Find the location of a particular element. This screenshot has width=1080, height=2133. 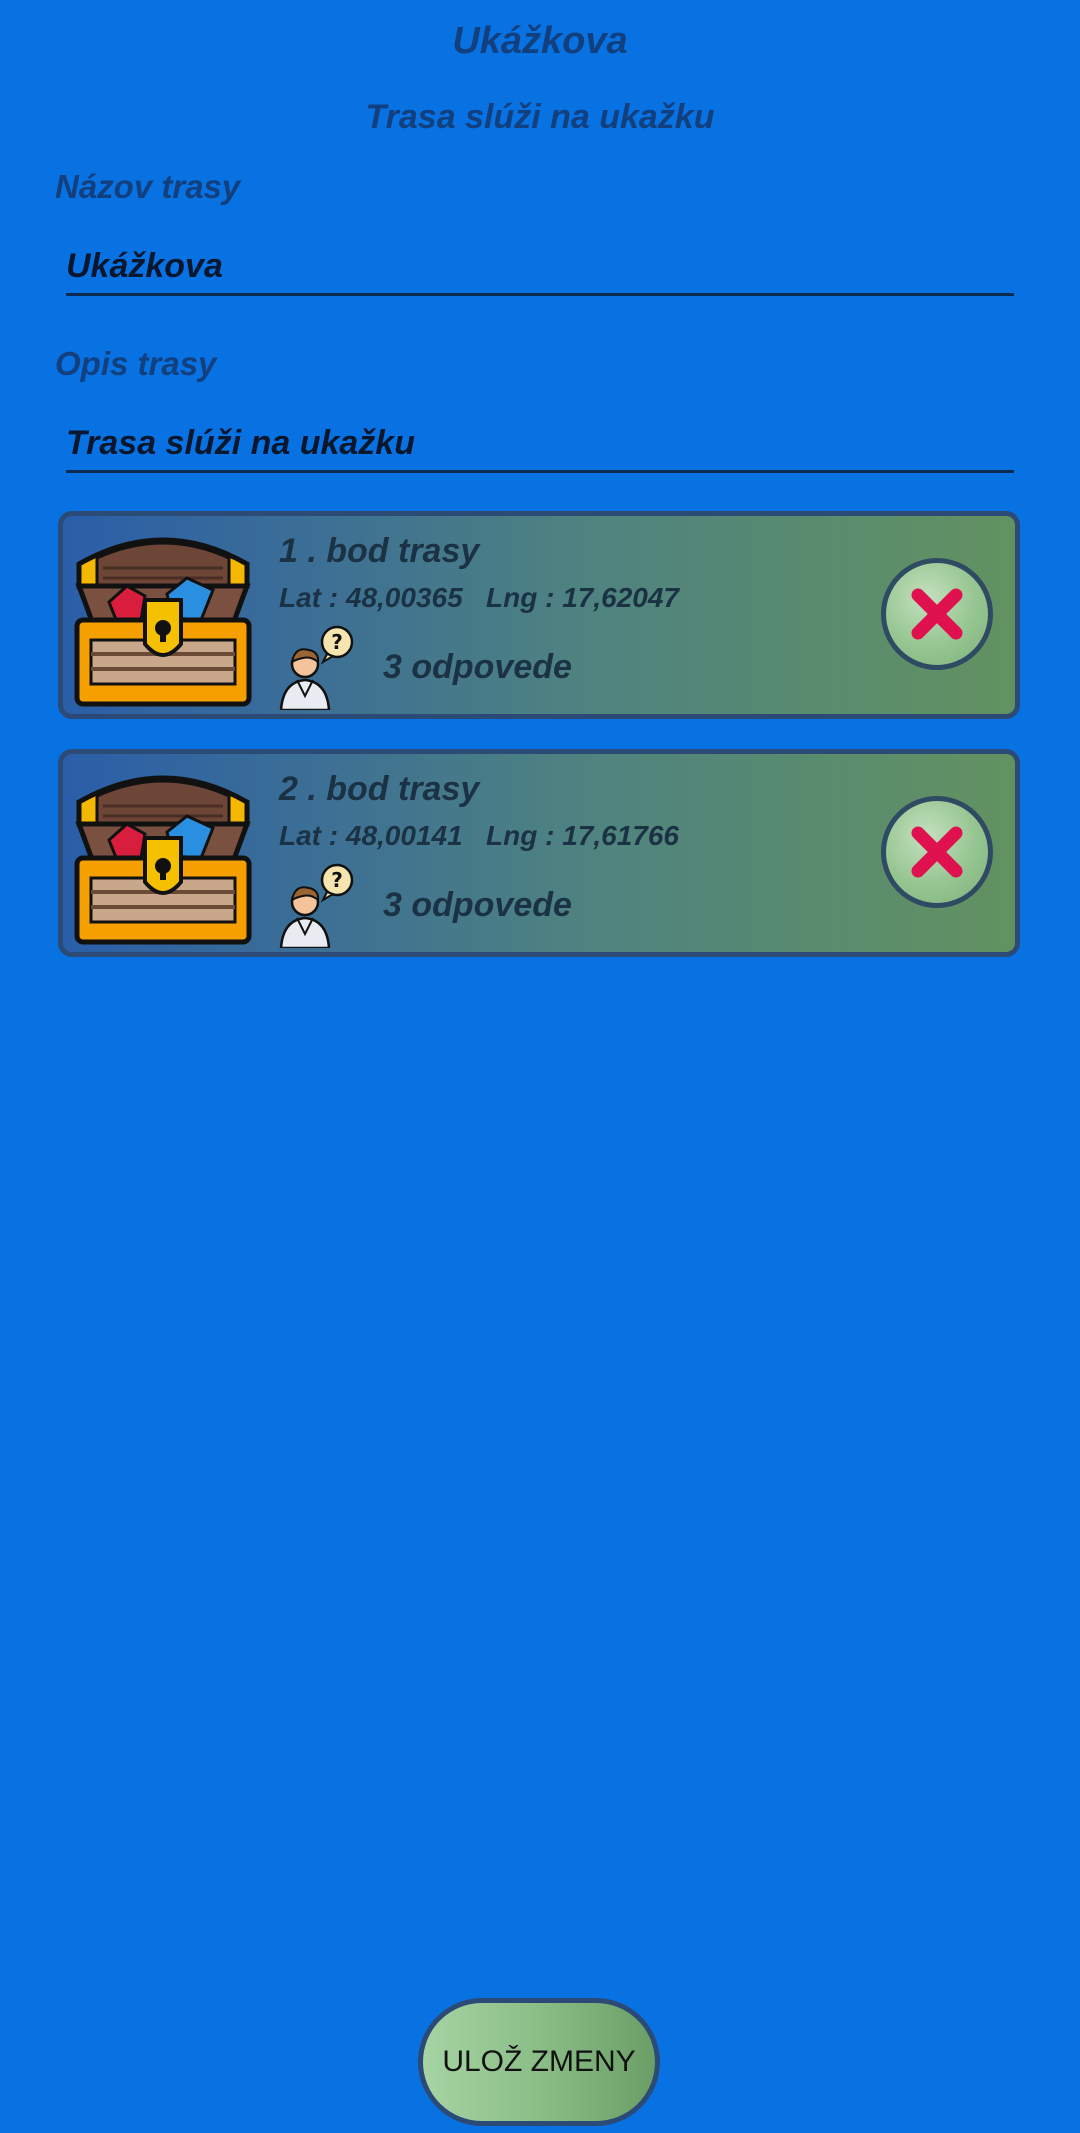

point-title: 2 . bod trasy is located at coordinates (379, 789).